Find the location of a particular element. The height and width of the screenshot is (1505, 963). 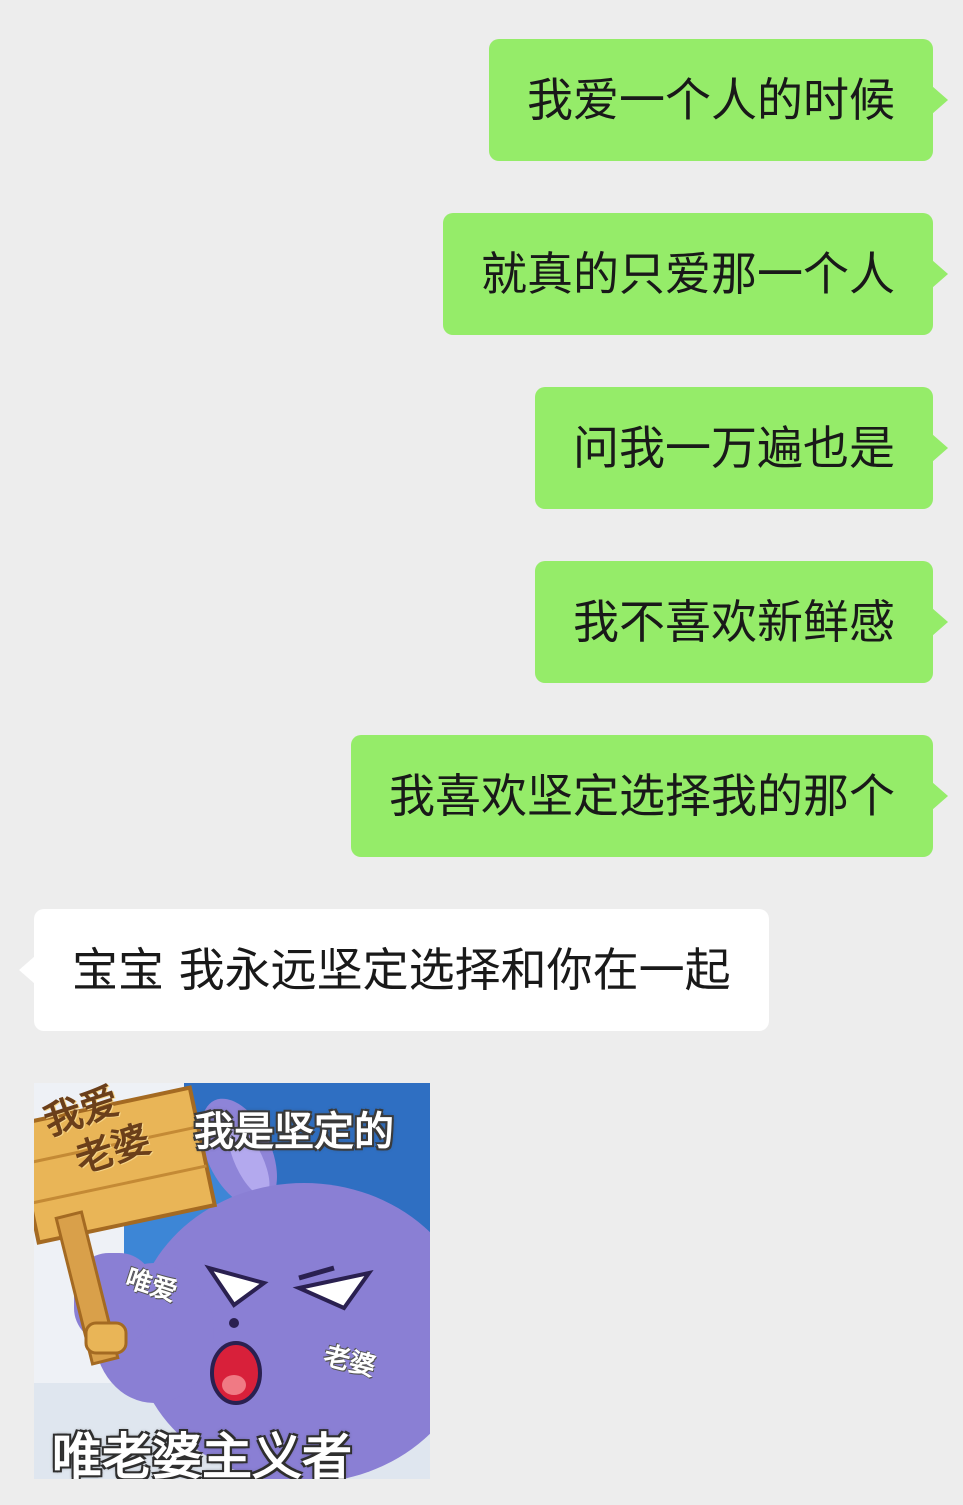

message-bubble-sent: 我喜欢坚定选择我的那个 is located at coordinates (649, 796).